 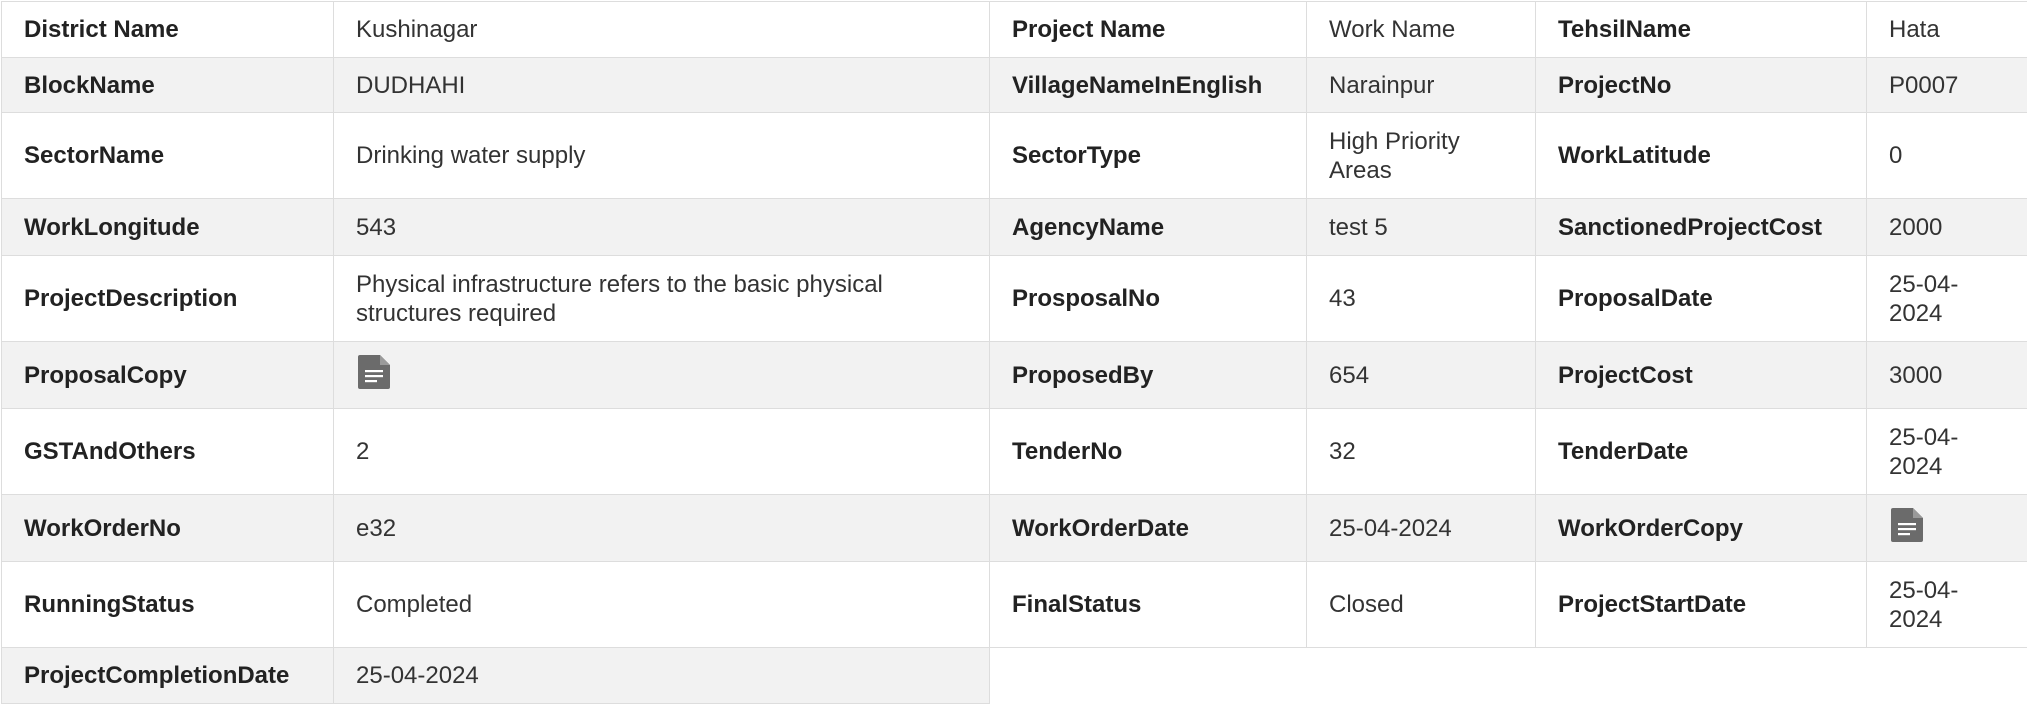 What do you see at coordinates (1701, 85) in the screenshot?
I see `project-no-label: ProjectNo` at bounding box center [1701, 85].